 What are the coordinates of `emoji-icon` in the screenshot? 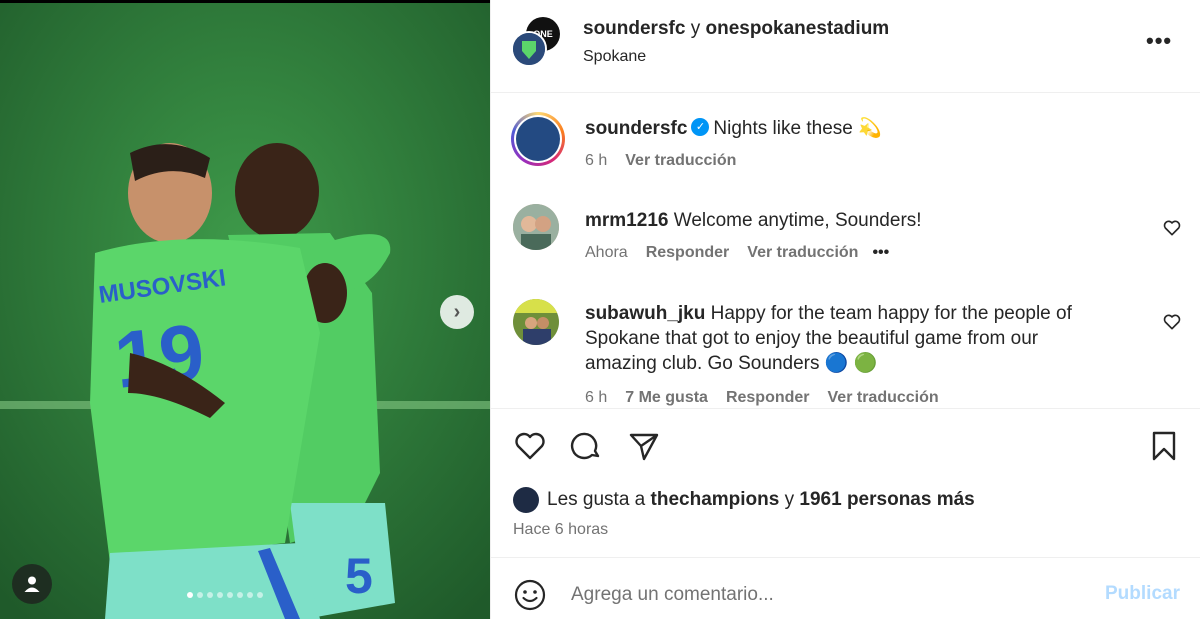 It's located at (530, 595).